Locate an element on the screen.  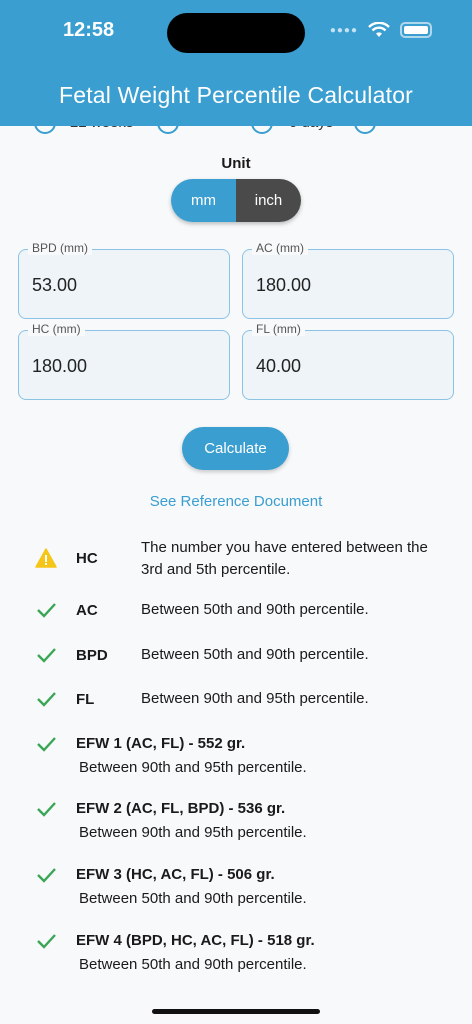
bpd-field: BPD (mm) 53.00 is located at coordinates (124, 280).